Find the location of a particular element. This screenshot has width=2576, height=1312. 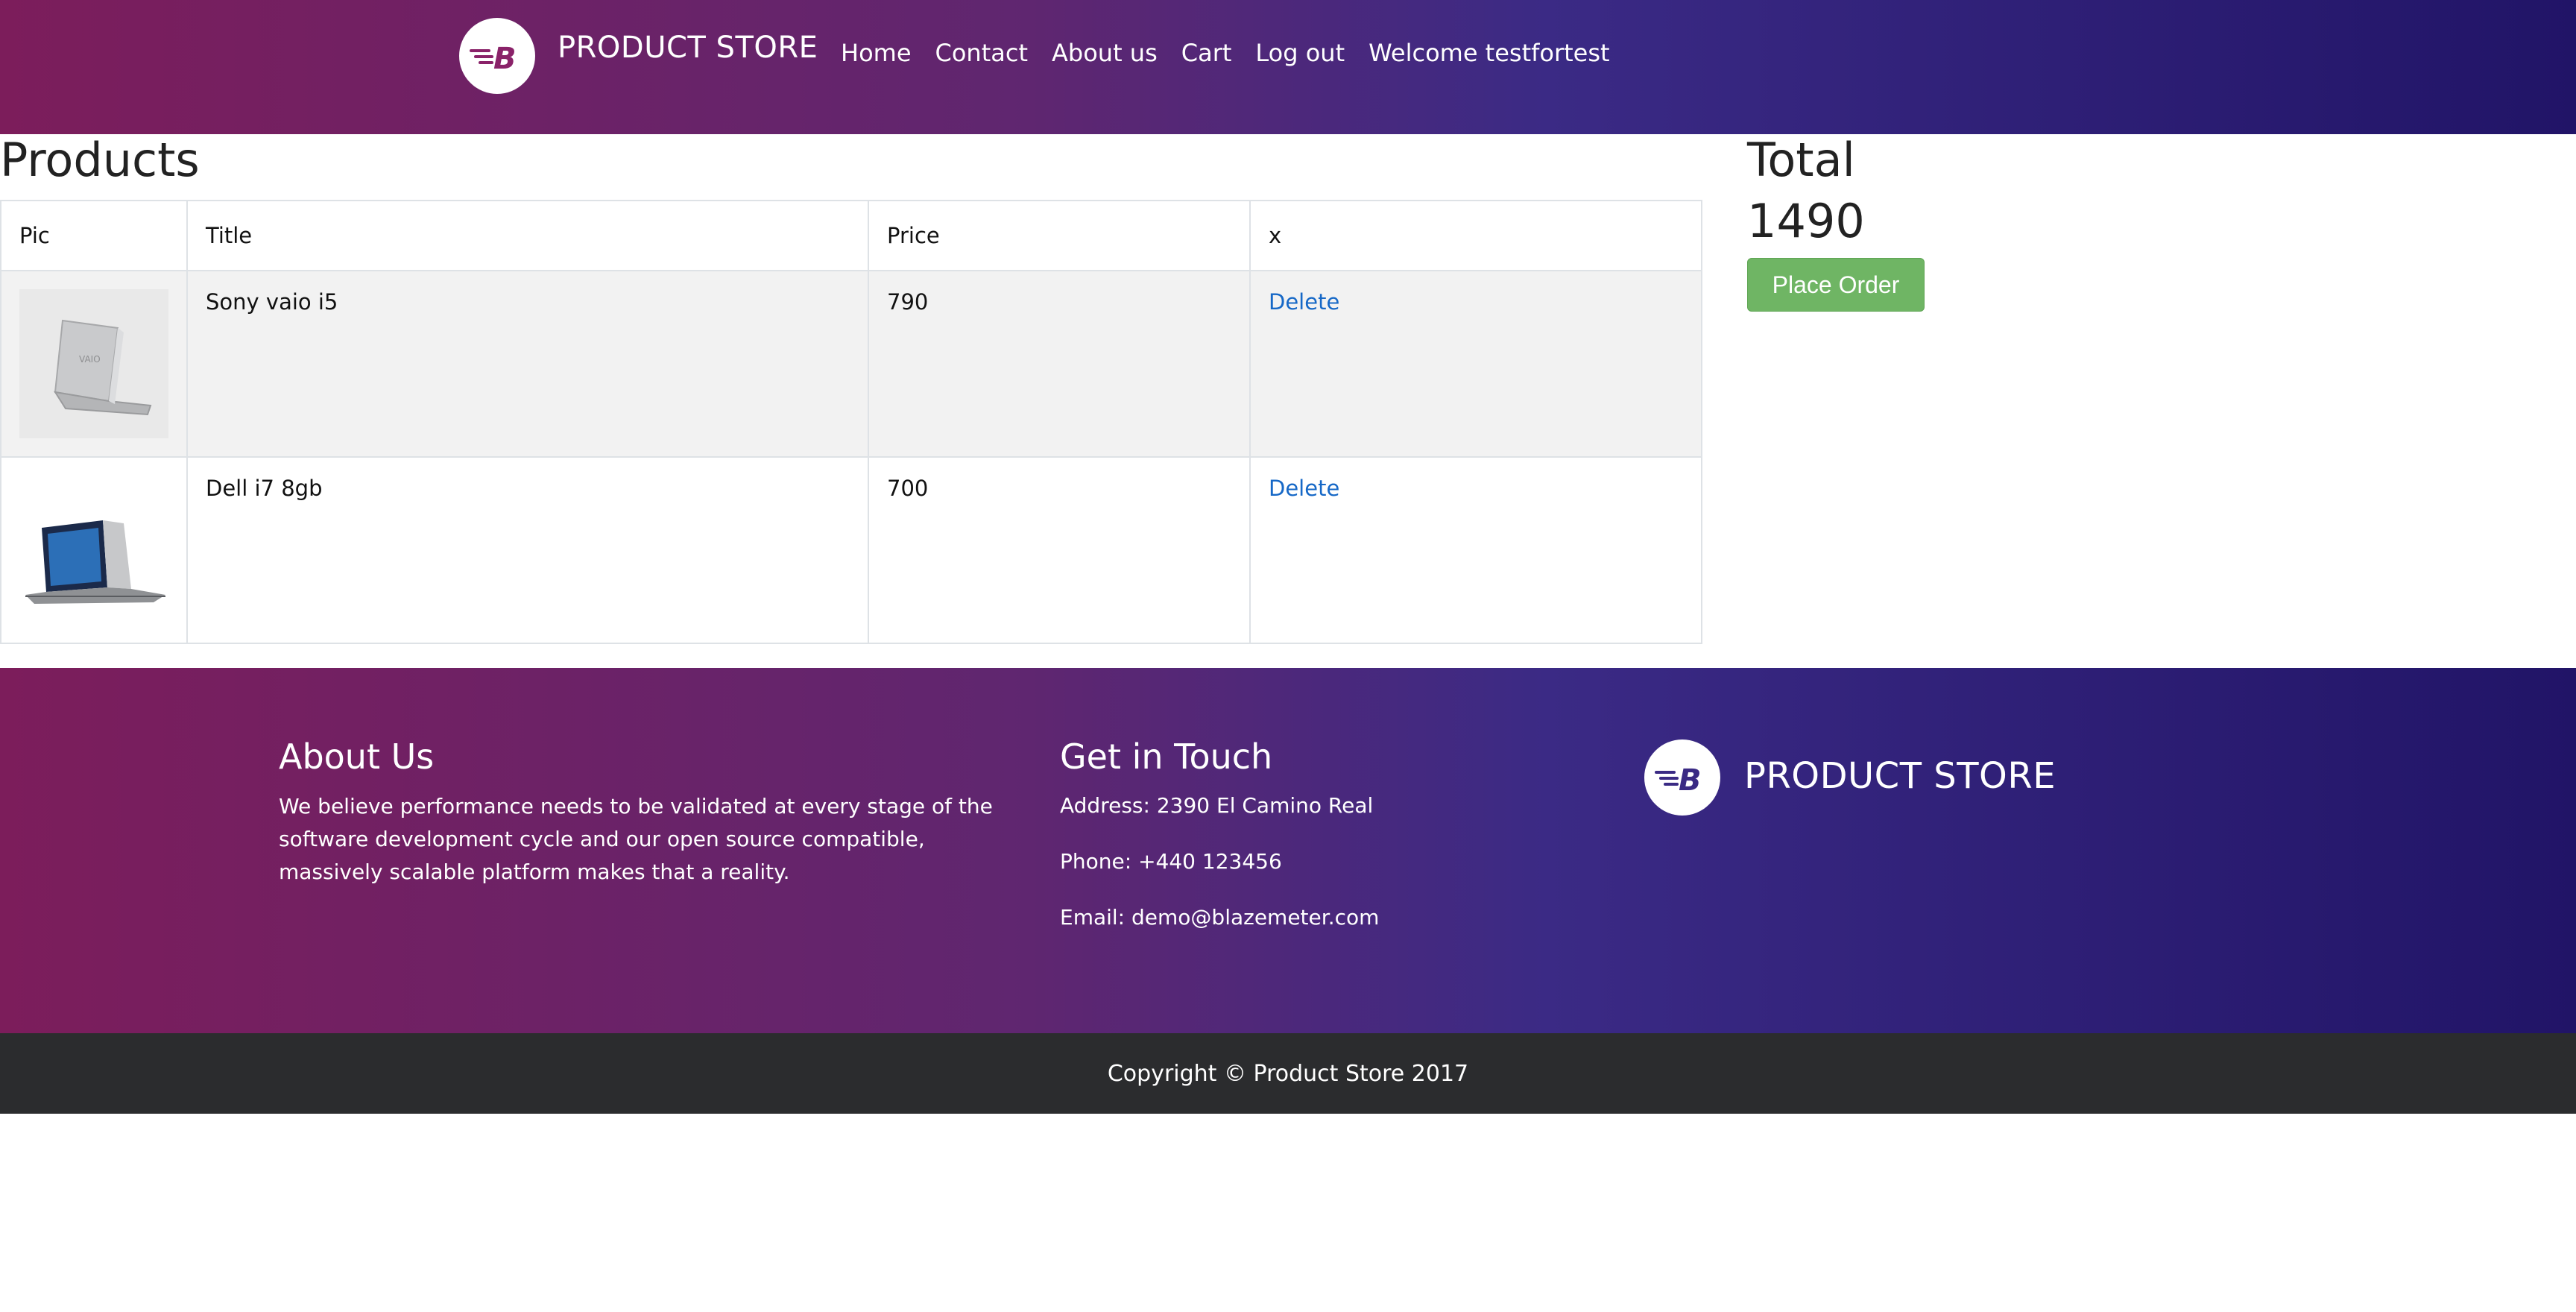

column-header-x: x is located at coordinates (1476, 236).